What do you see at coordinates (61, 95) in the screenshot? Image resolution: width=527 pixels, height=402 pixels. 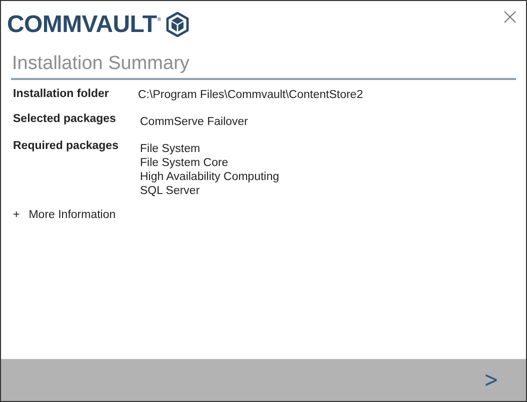 I see `field-label: Installation folder` at bounding box center [61, 95].